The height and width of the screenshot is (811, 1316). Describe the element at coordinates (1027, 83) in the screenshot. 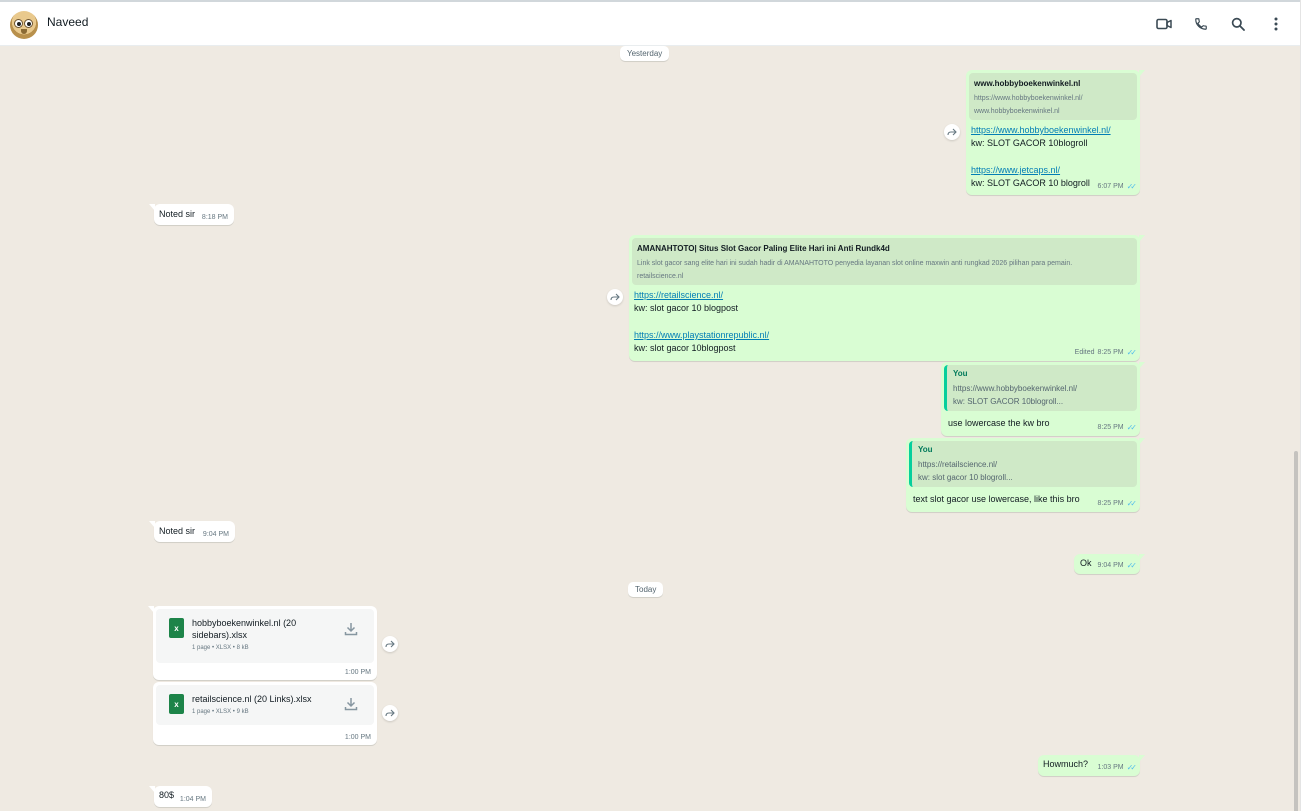

I see `link-preview-title: www.hobbyboekenwinkel.nl` at that location.